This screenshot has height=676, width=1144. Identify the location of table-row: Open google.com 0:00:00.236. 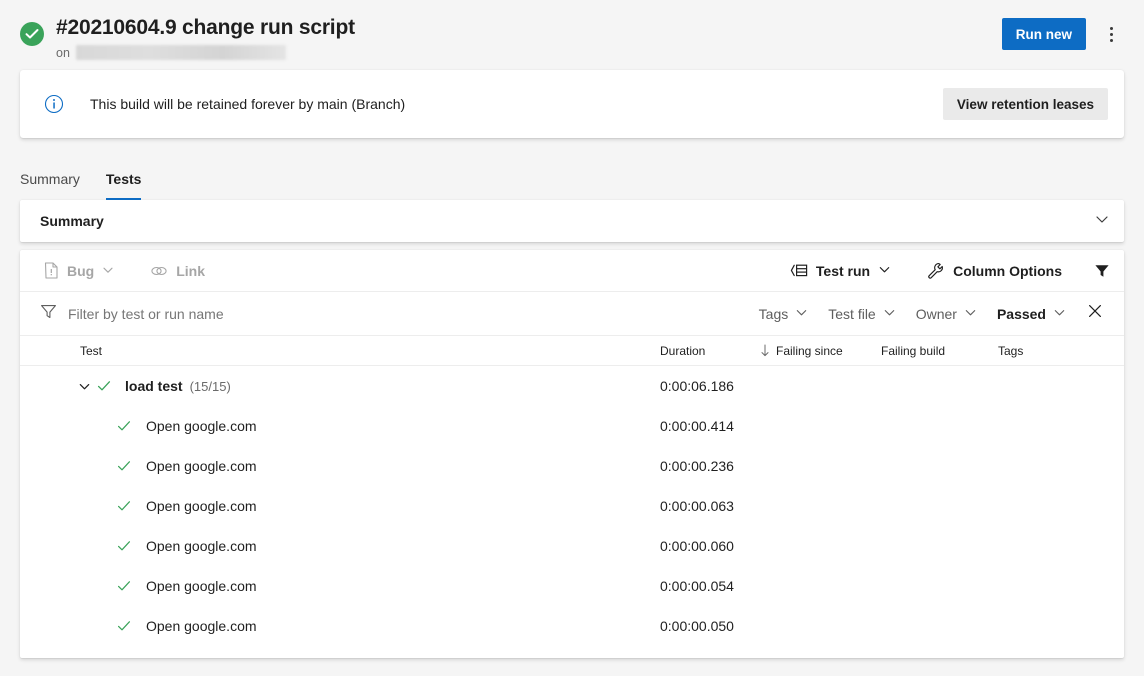
(572, 466).